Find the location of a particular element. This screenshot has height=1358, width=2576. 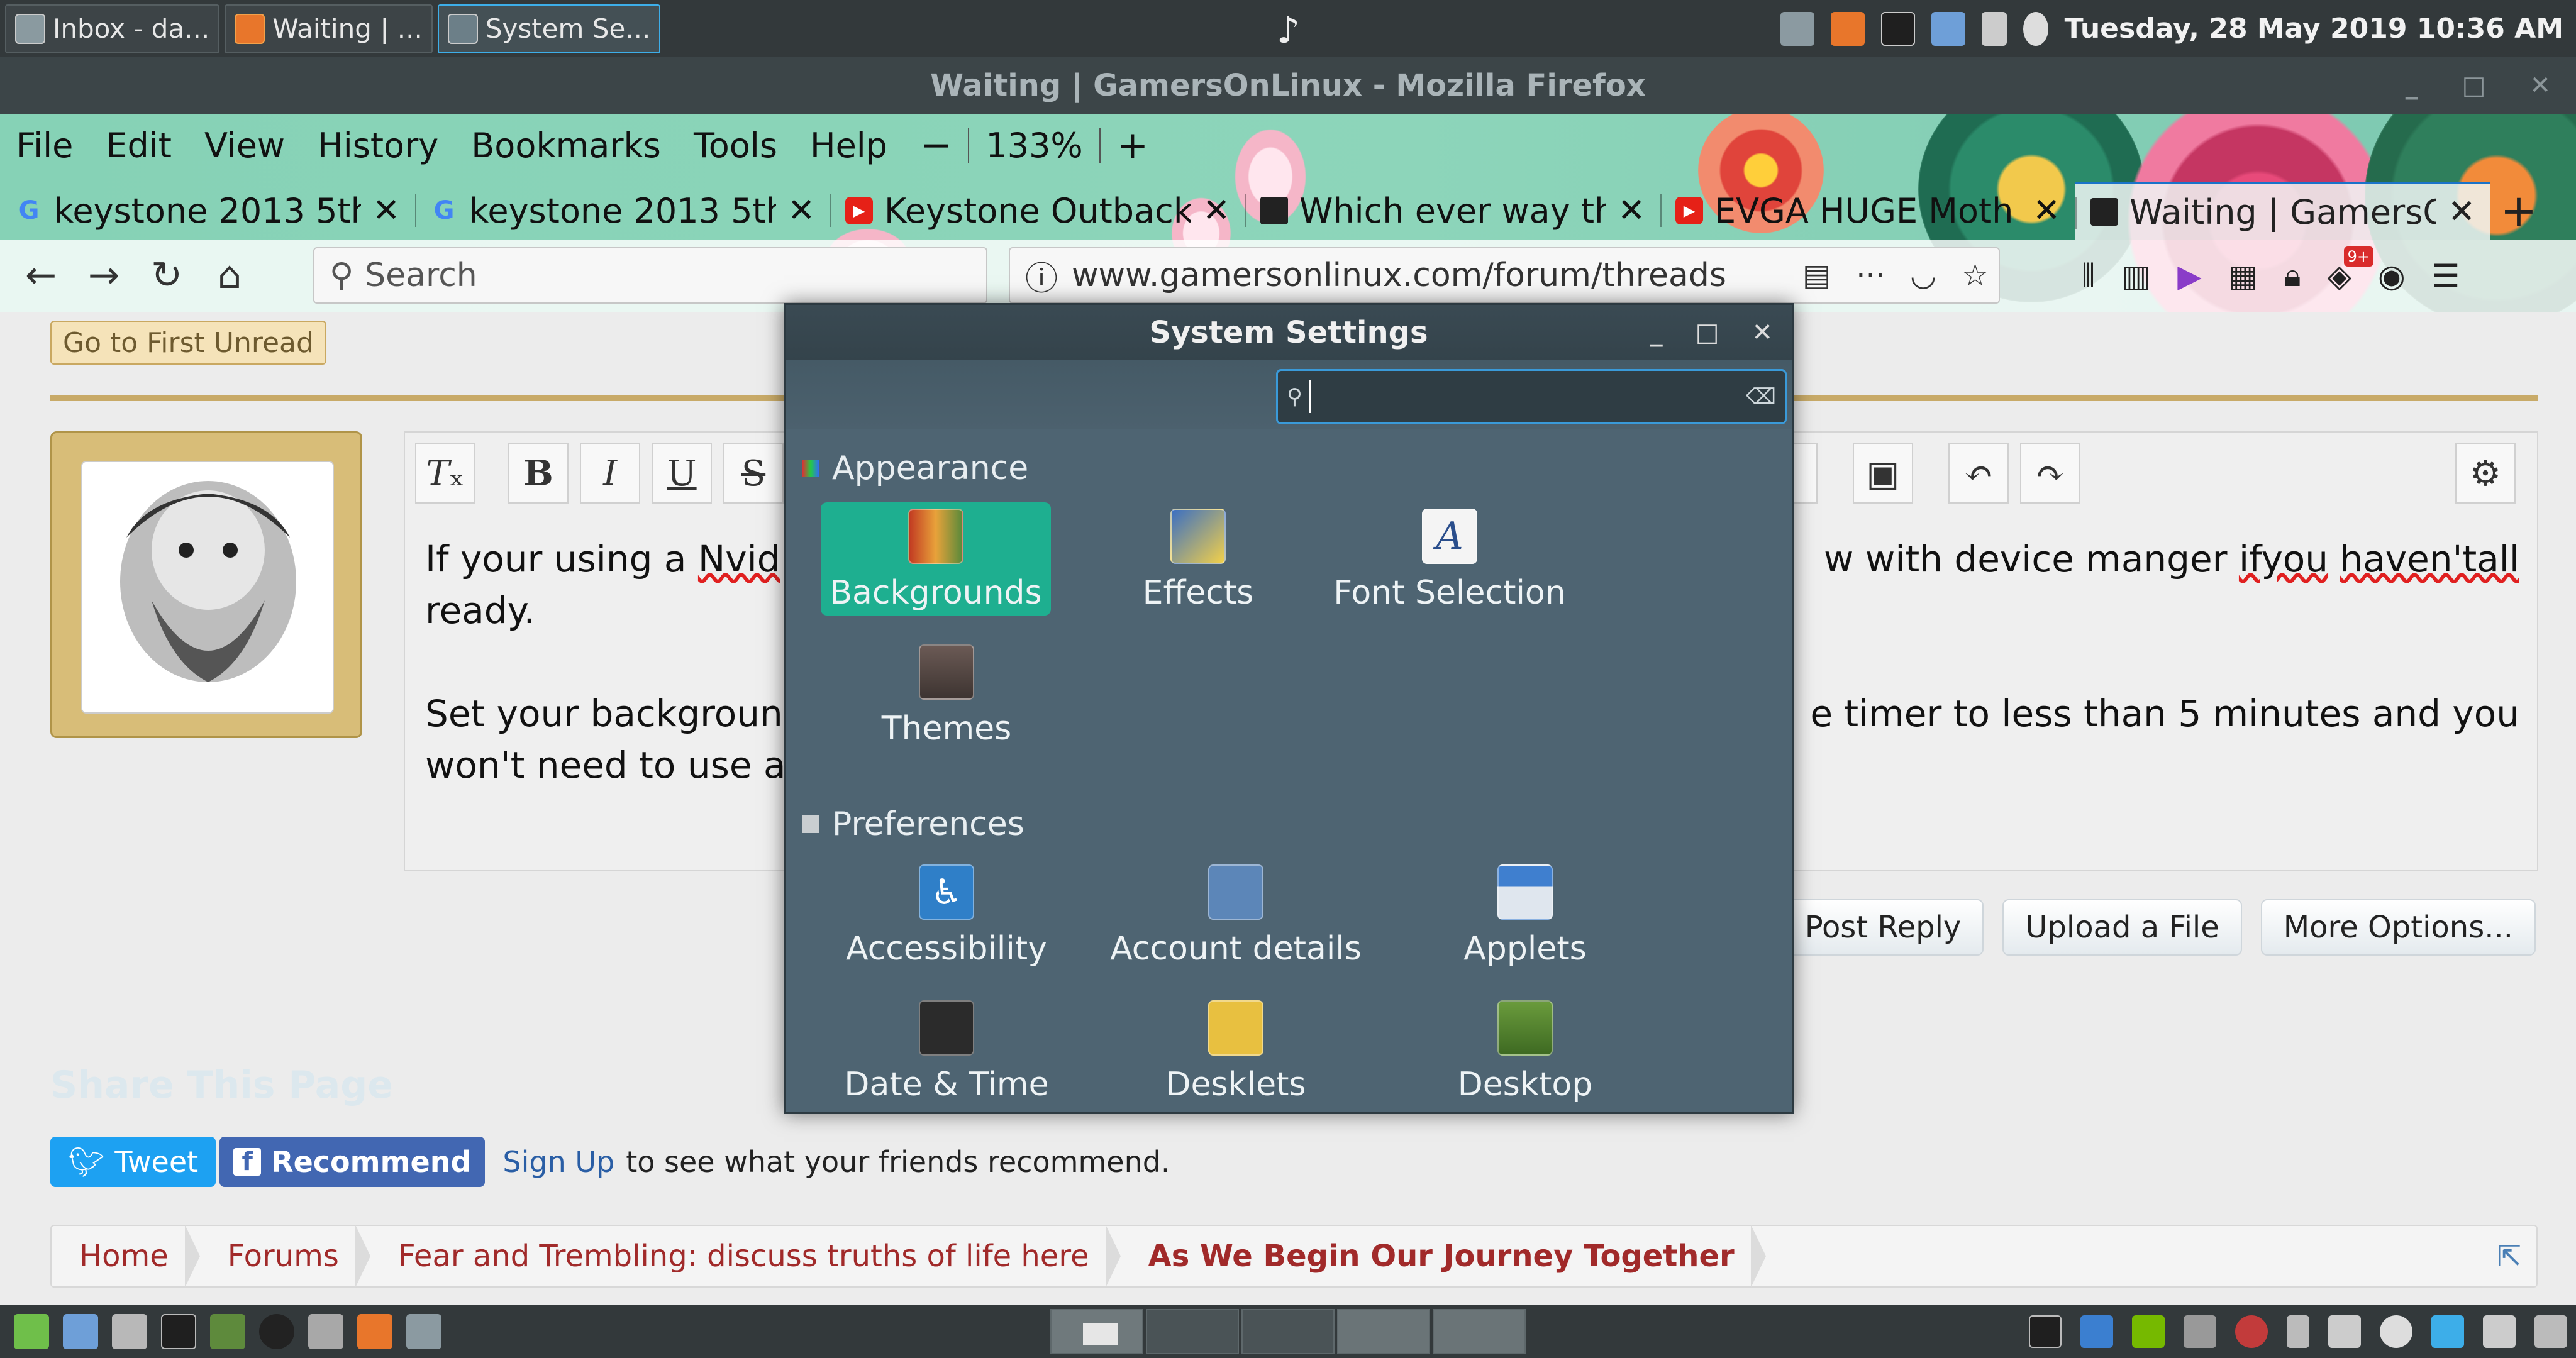

settings-tray-icon is located at coordinates (2447, 1331).